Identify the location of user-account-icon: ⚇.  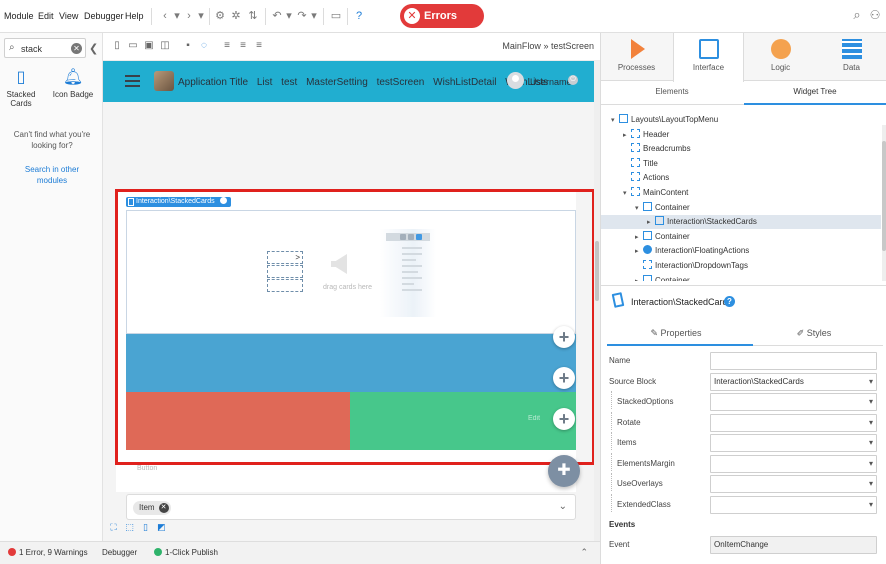
(875, 15).